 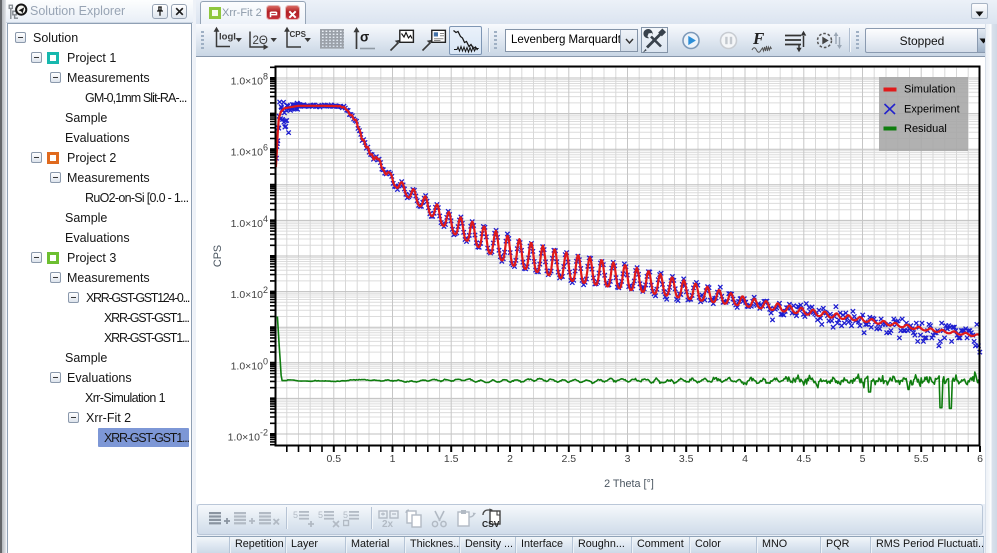 I want to click on svg-text: 3.5, so click(x=686, y=459).